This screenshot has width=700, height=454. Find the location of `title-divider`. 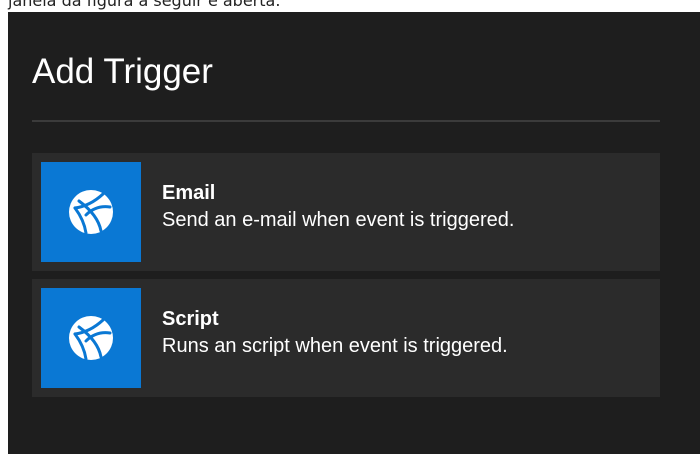

title-divider is located at coordinates (346, 121).